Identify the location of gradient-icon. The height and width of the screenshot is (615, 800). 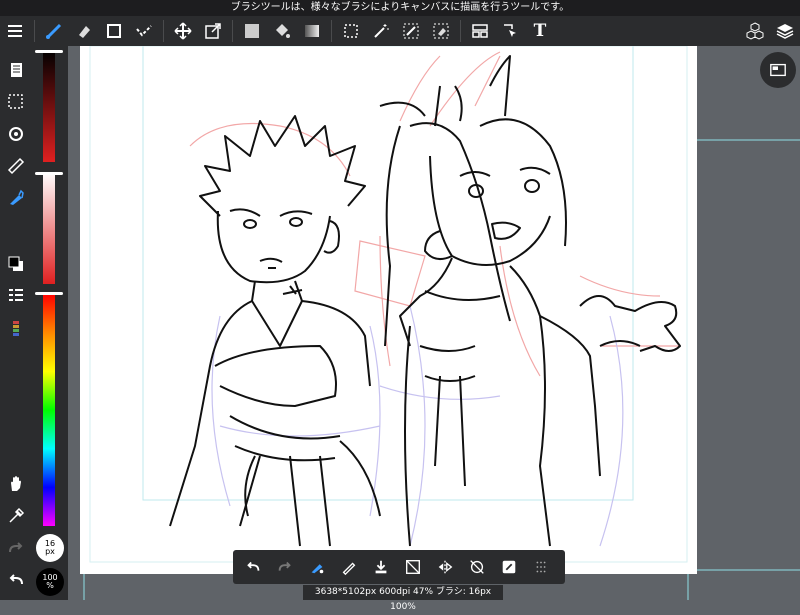
(312, 31).